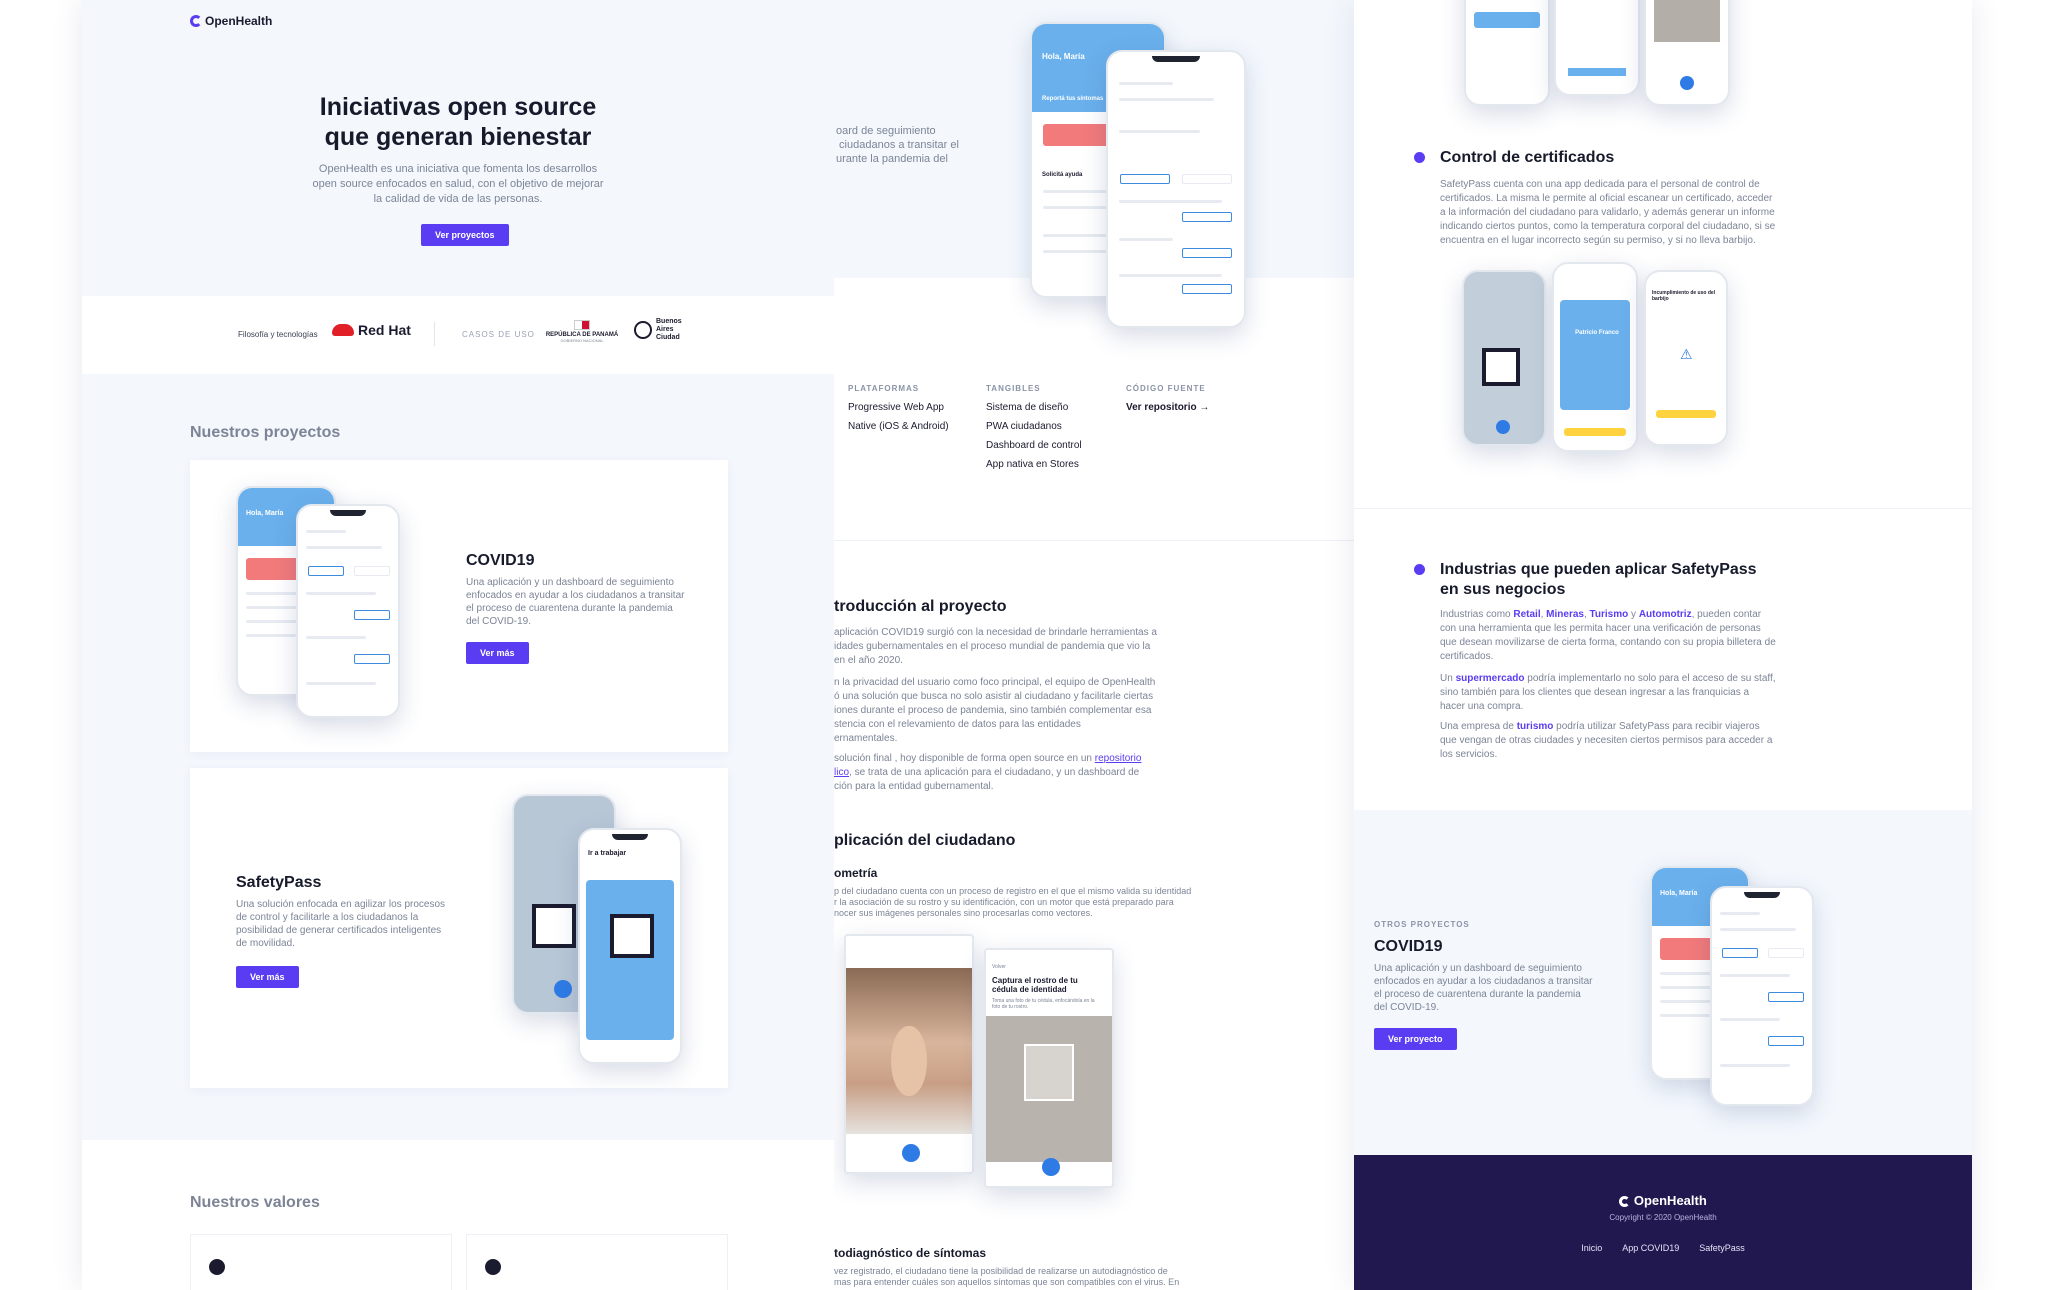 This screenshot has height=1290, width=2052. What do you see at coordinates (1161, 407) in the screenshot?
I see `repository-link-label: Ver repositorio` at bounding box center [1161, 407].